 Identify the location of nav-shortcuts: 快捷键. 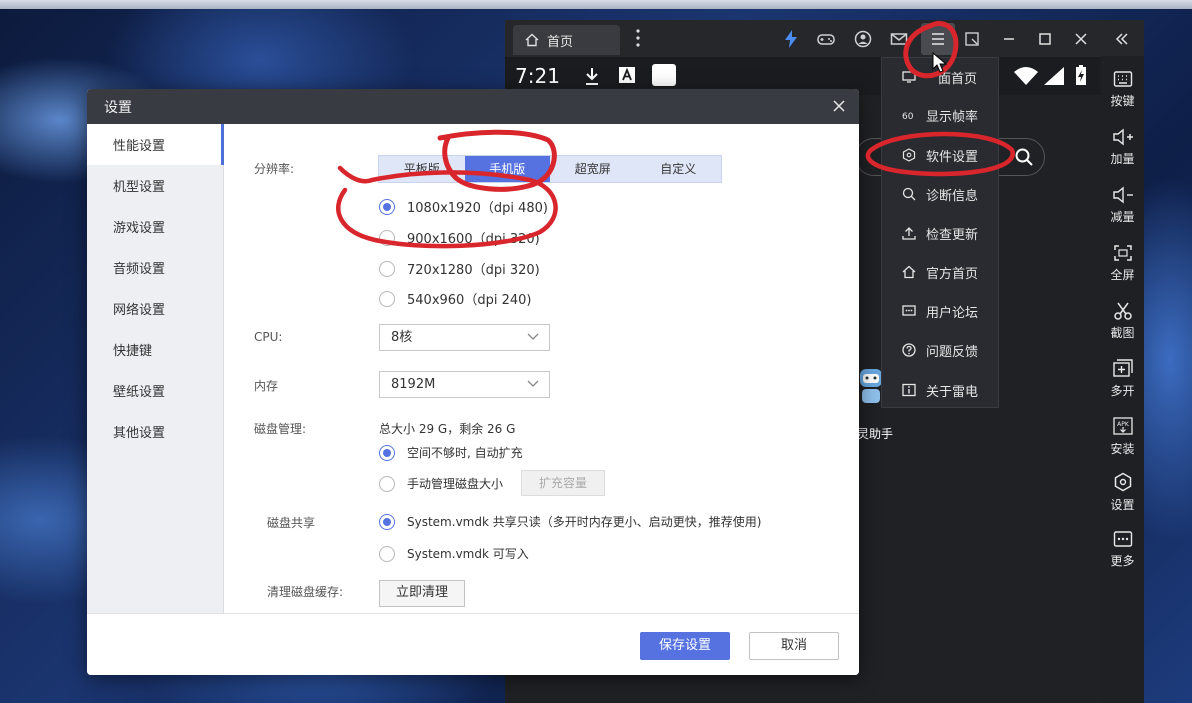
(155, 349).